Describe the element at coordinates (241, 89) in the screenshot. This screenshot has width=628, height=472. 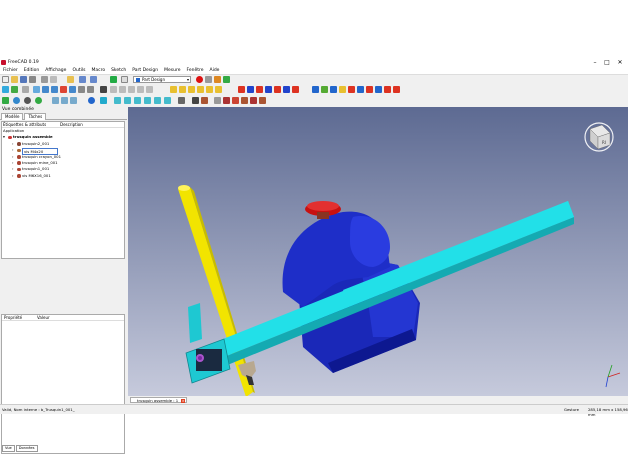
I see `pocket-icon` at that location.